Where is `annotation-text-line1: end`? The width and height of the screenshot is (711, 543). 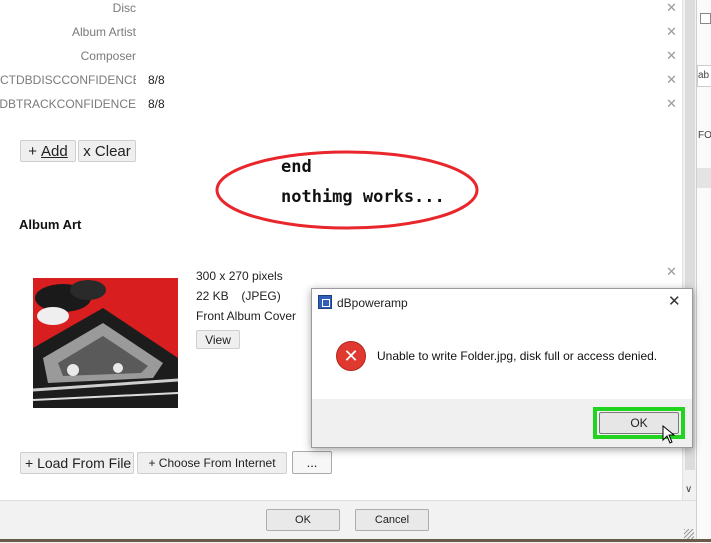 annotation-text-line1: end is located at coordinates (296, 167).